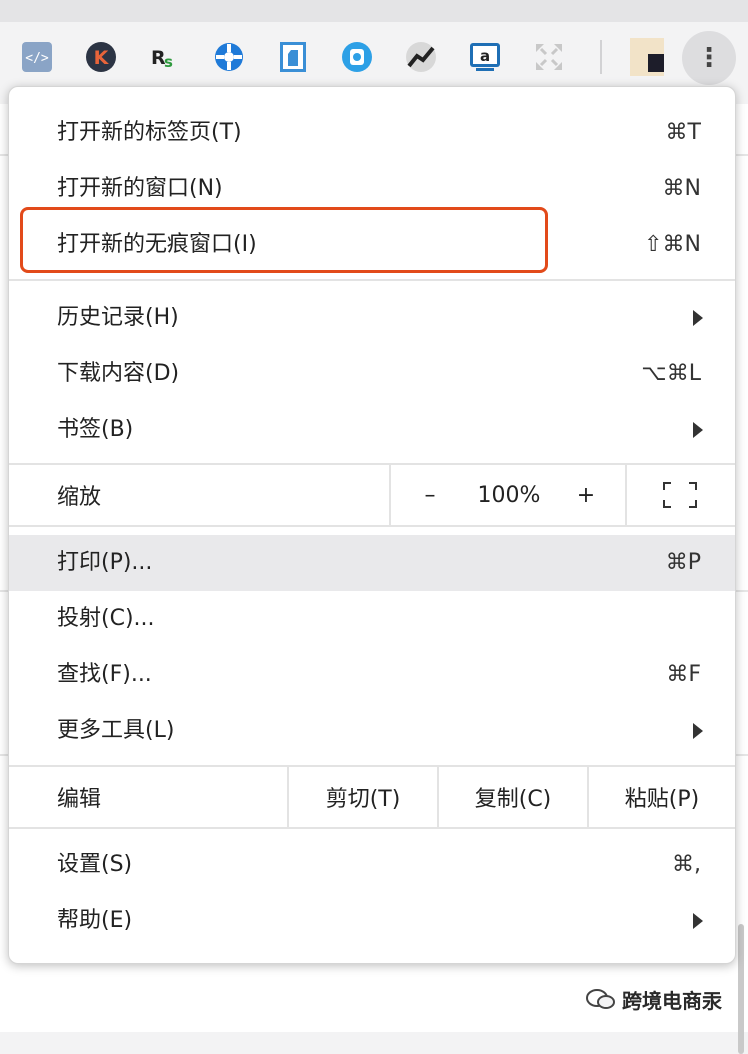 The image size is (748, 1054). I want to click on menu-item-shortcut: ⌘P, so click(683, 562).